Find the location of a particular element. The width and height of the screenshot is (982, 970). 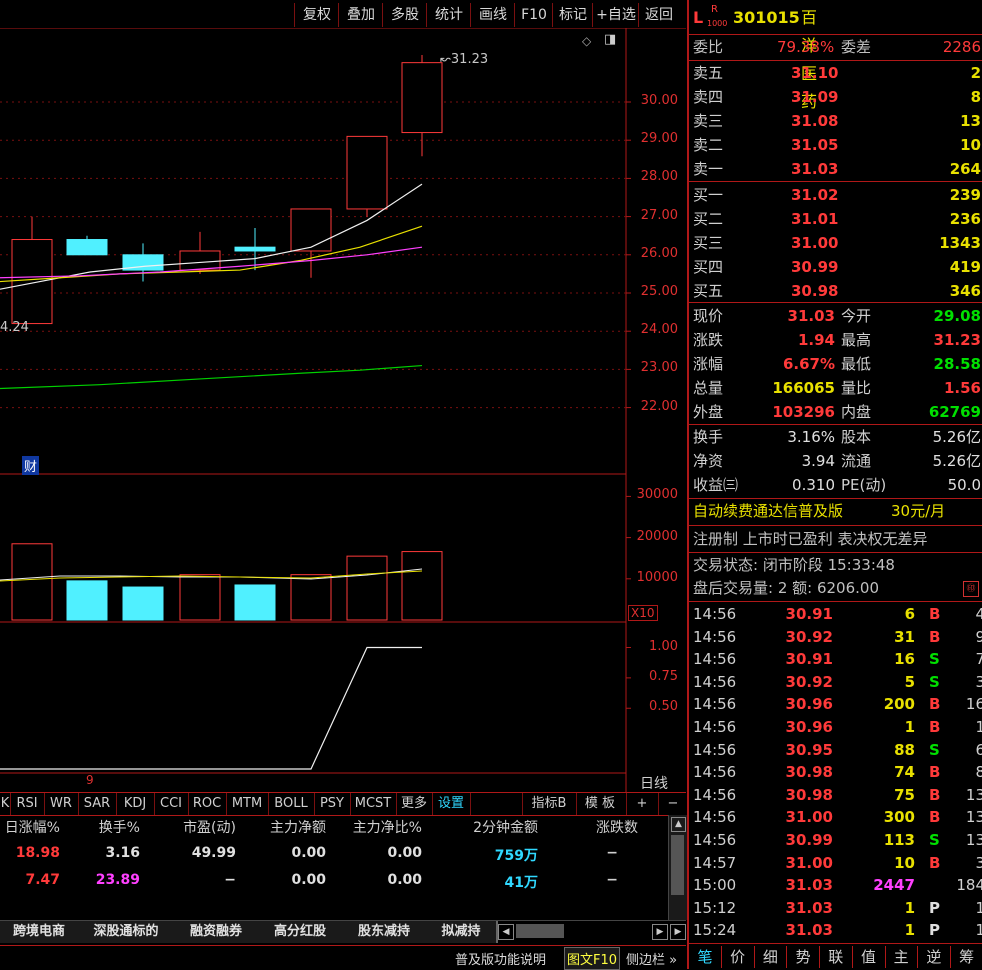

promo-banner: 自动续费通达信普及版 30元/月 is located at coordinates (837, 511).